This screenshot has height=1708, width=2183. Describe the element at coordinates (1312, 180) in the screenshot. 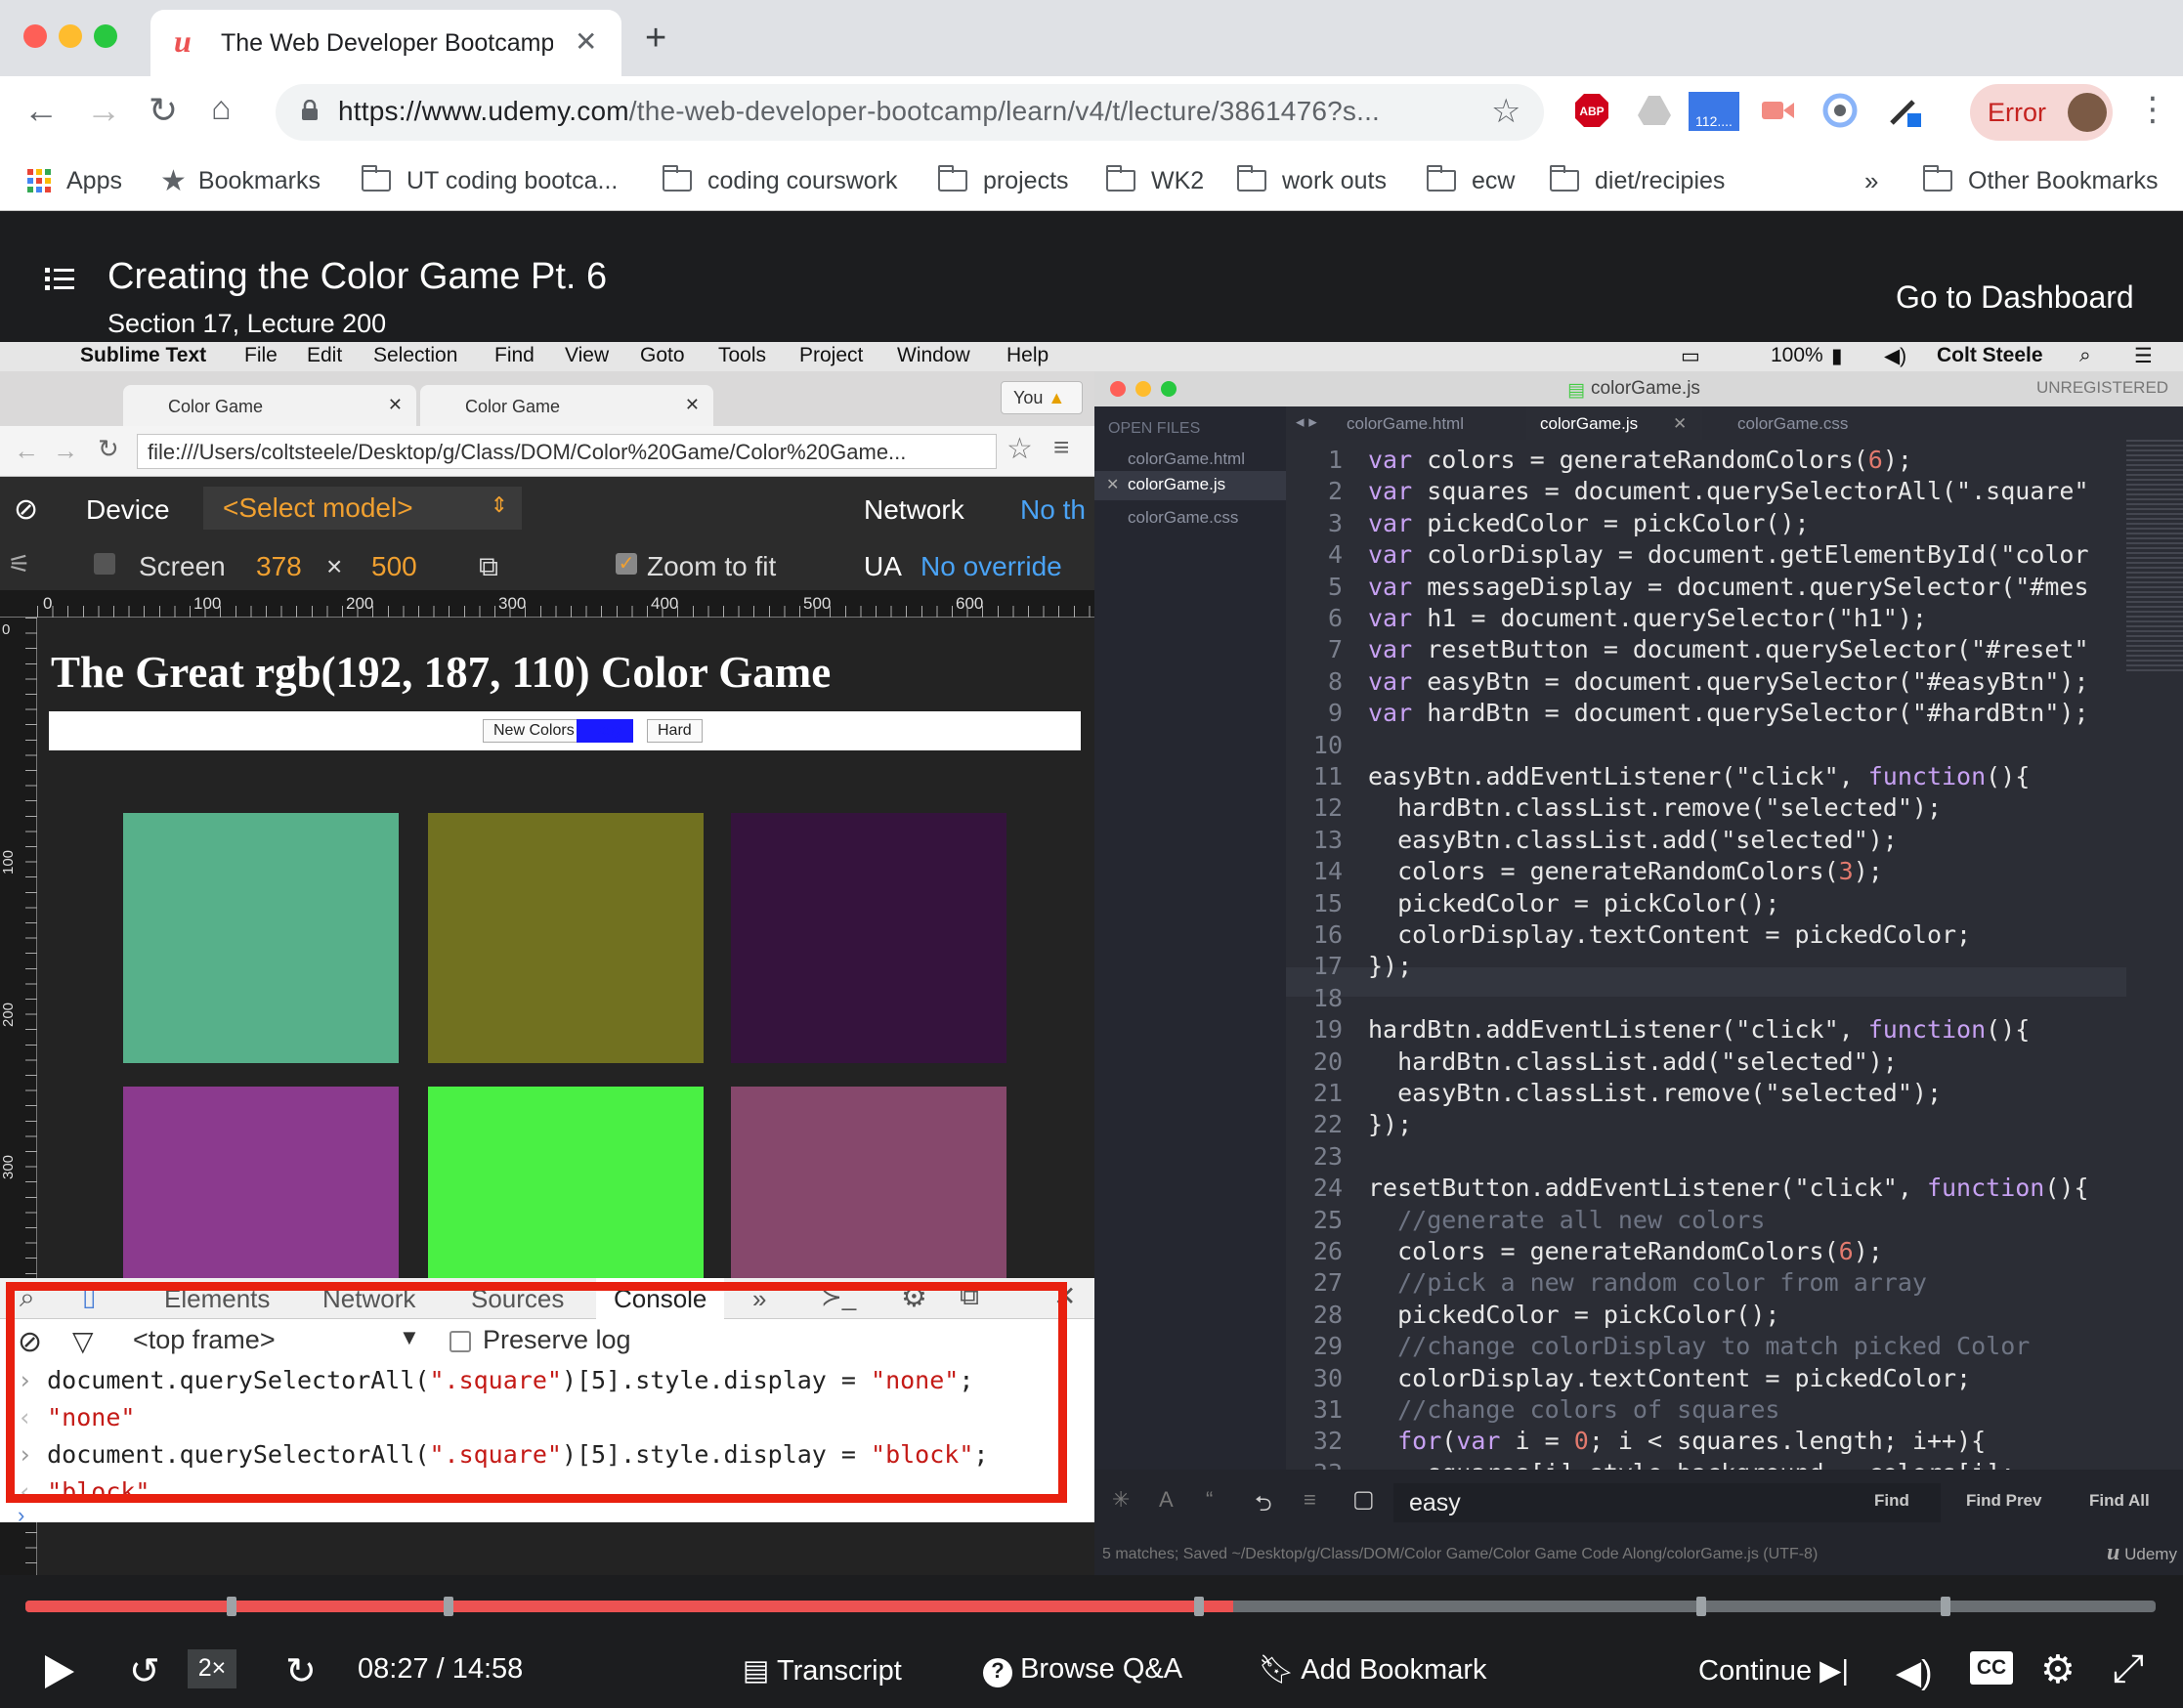

I see `bookmark-folder-workouts: work outs` at that location.